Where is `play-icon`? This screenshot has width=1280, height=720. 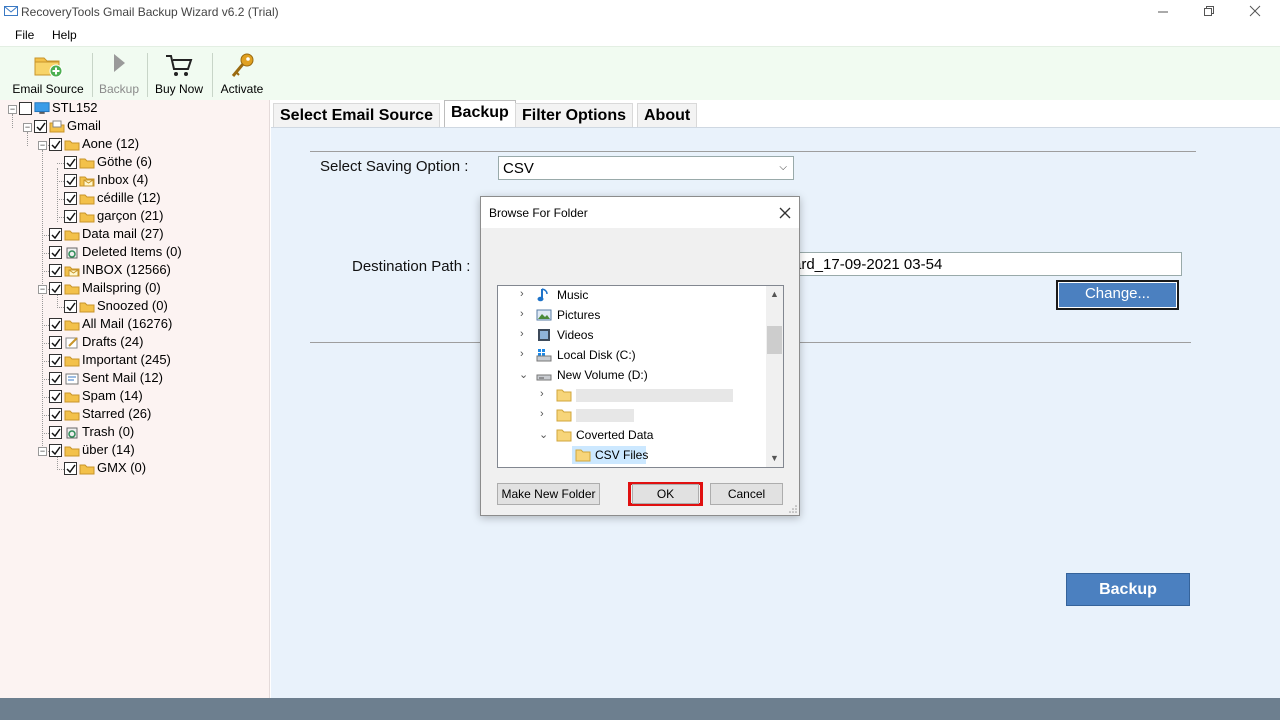 play-icon is located at coordinates (119, 63).